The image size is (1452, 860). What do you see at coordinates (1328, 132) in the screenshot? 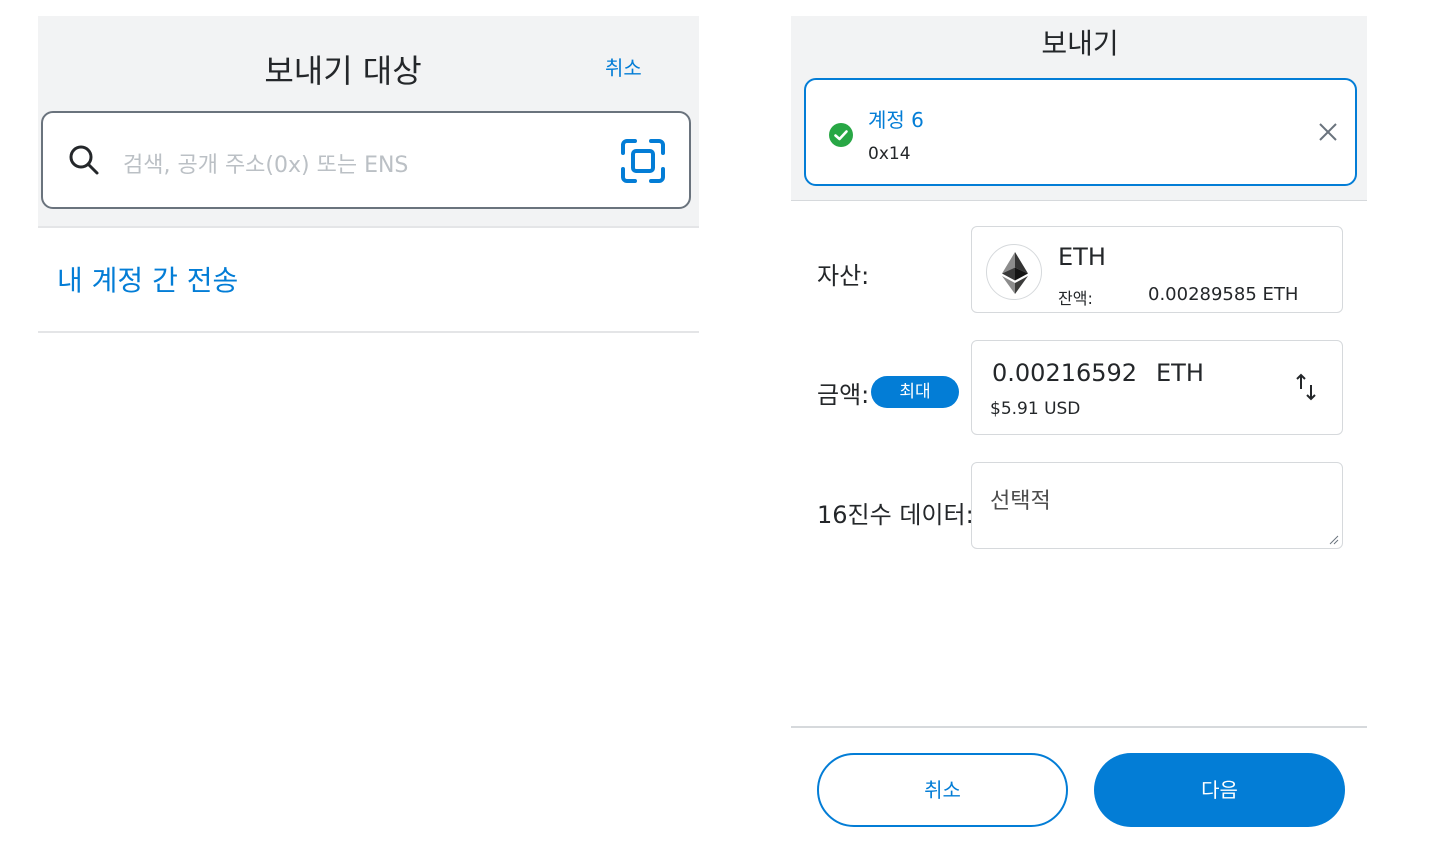
I see `close-icon` at bounding box center [1328, 132].